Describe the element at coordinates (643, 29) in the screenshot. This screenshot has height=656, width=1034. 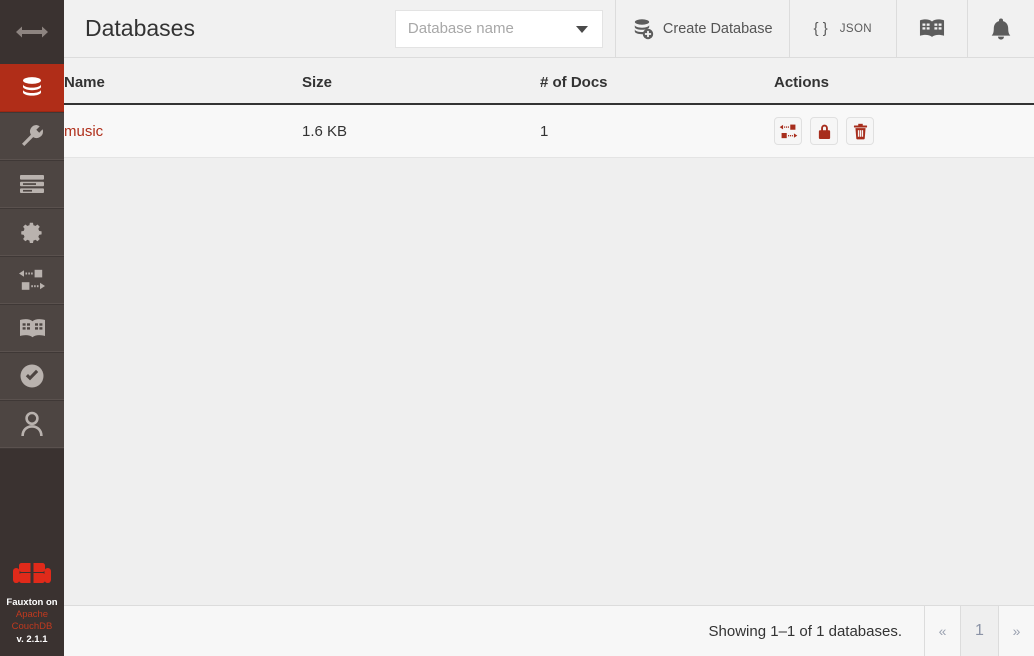
I see `database-plus-icon` at that location.